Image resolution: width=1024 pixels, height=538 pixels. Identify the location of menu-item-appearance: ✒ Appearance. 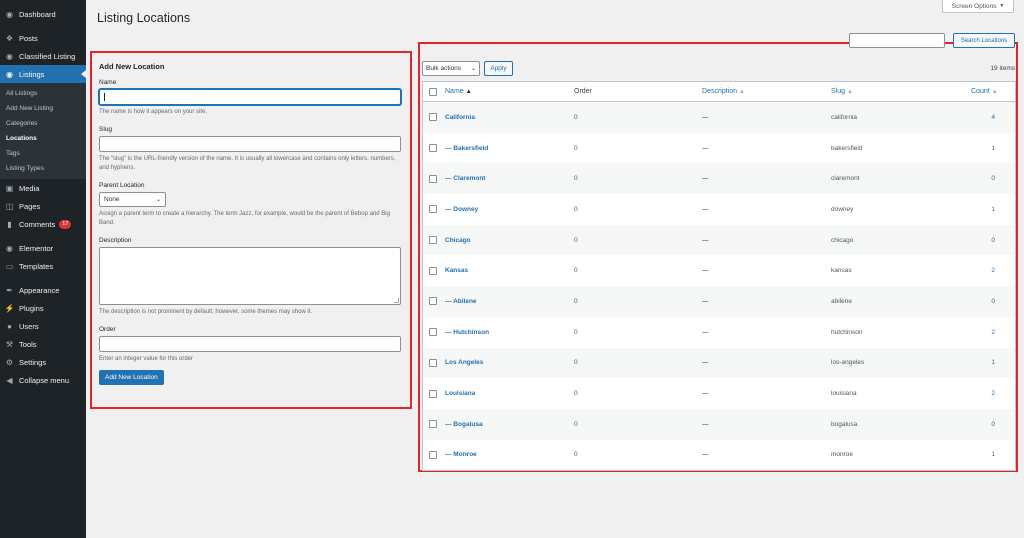
(43, 290).